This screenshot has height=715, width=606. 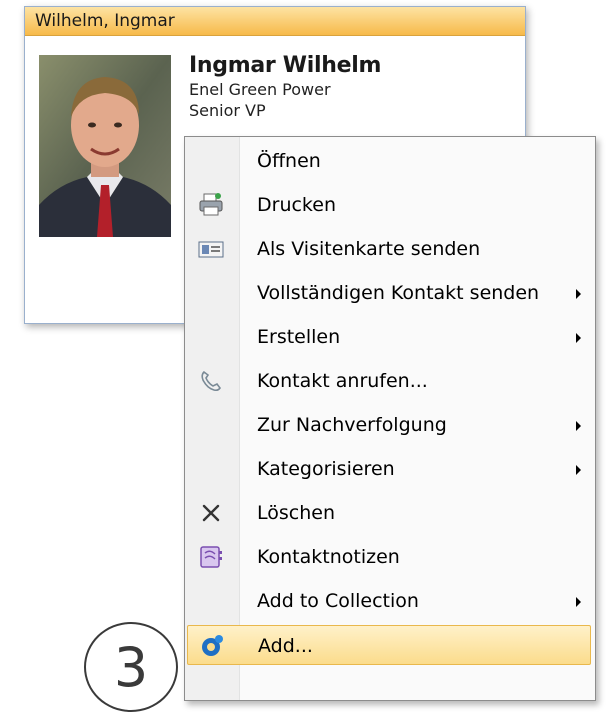 I want to click on menu-item-print: Drucken, so click(x=389, y=205).